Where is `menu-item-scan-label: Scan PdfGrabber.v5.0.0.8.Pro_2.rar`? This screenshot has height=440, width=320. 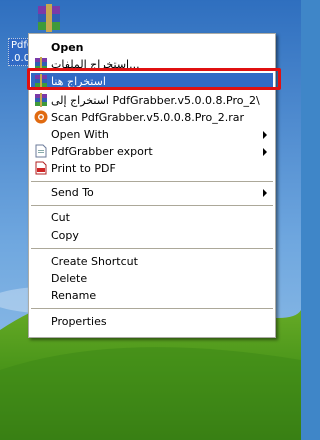 menu-item-scan-label: Scan PdfGrabber.v5.0.0.8.Pro_2.rar is located at coordinates (147, 117).